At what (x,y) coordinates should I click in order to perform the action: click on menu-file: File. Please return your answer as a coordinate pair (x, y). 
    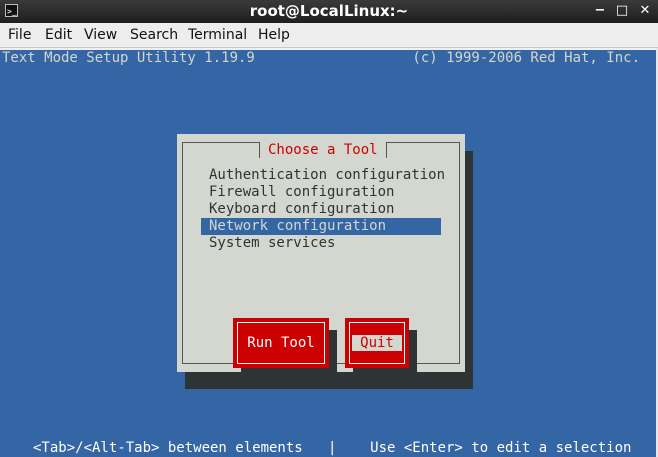
    Looking at the image, I should click on (19, 35).